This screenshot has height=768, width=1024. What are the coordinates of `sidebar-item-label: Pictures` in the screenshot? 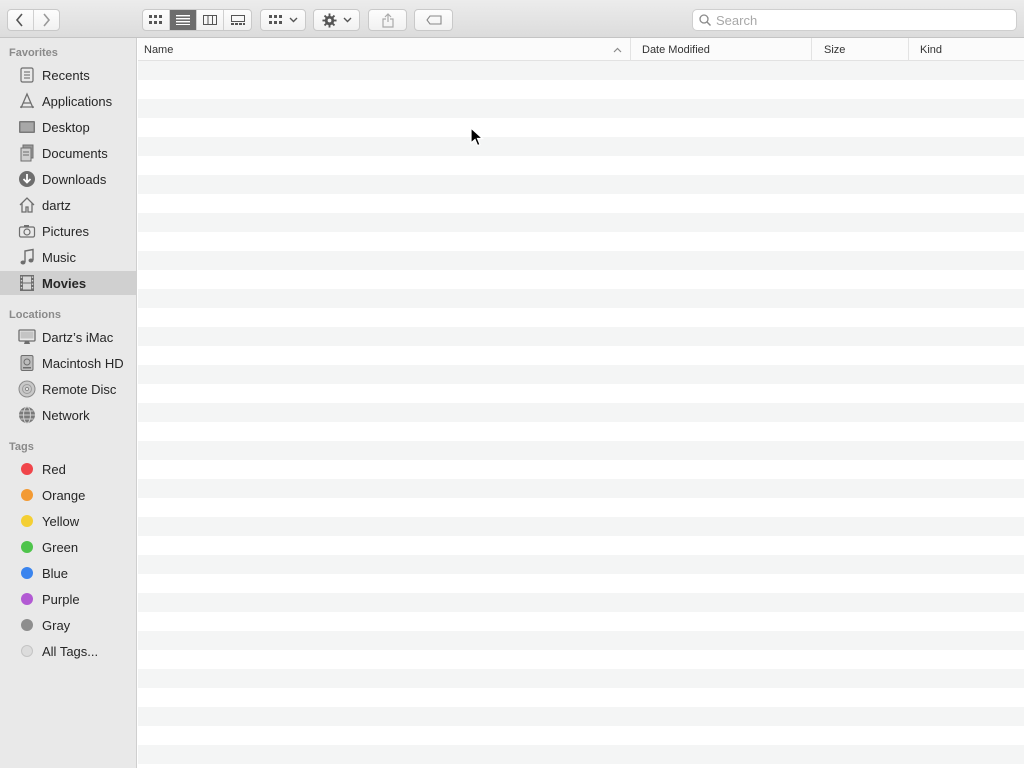 It's located at (65, 231).